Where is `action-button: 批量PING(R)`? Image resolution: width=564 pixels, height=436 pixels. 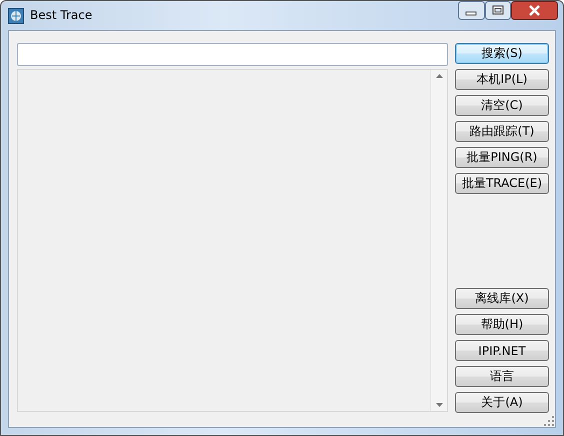 action-button: 批量PING(R) is located at coordinates (502, 157).